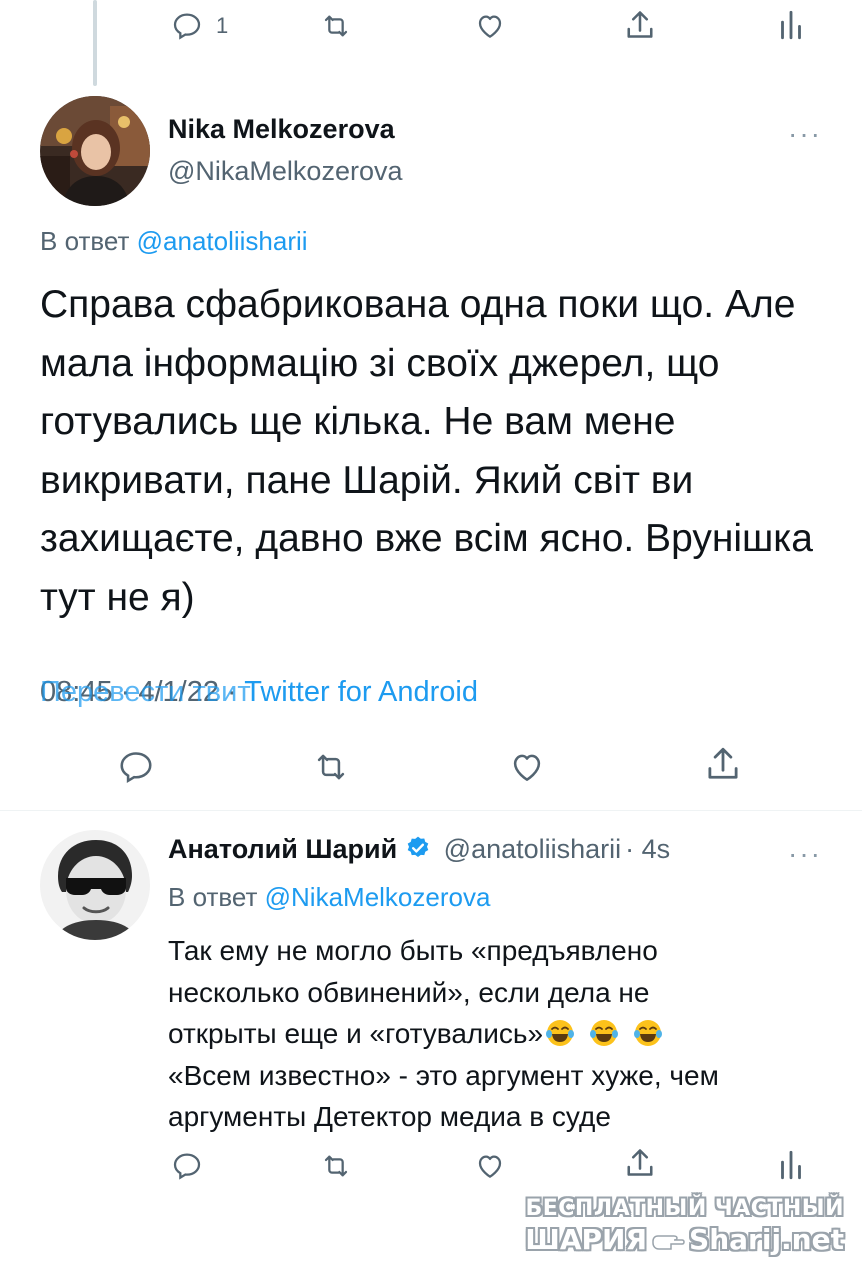  What do you see at coordinates (805, 854) in the screenshot?
I see `reply-more-options-button: ···` at bounding box center [805, 854].